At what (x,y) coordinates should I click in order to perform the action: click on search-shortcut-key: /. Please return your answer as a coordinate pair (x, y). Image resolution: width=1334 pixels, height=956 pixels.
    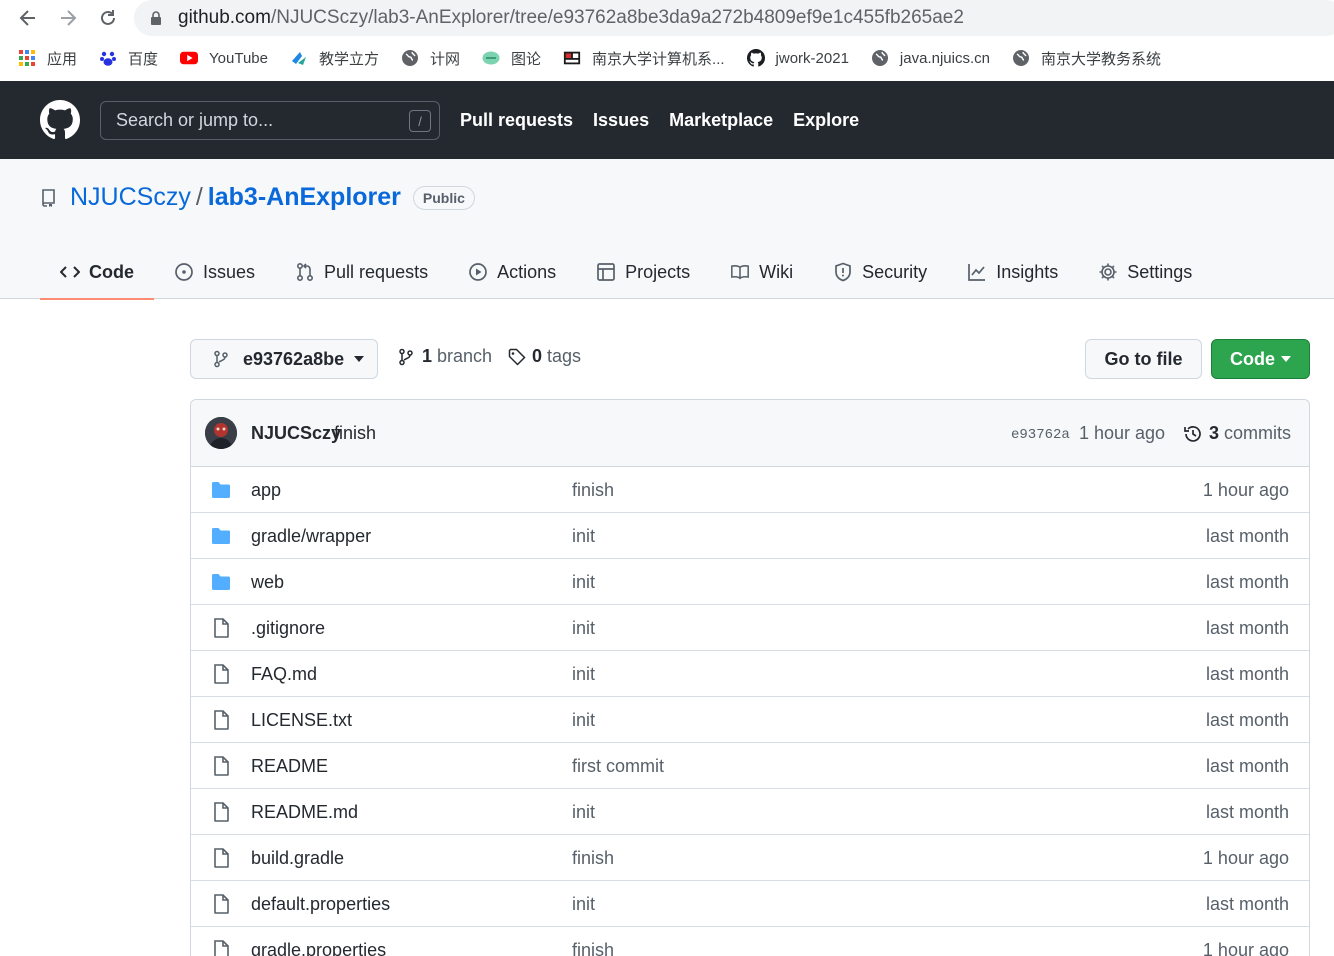
    Looking at the image, I should click on (420, 121).